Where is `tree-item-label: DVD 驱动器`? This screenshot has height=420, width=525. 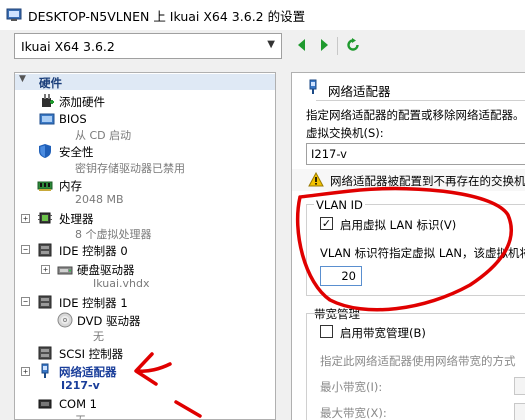
tree-item-label: DVD 驱动器 is located at coordinates (109, 321).